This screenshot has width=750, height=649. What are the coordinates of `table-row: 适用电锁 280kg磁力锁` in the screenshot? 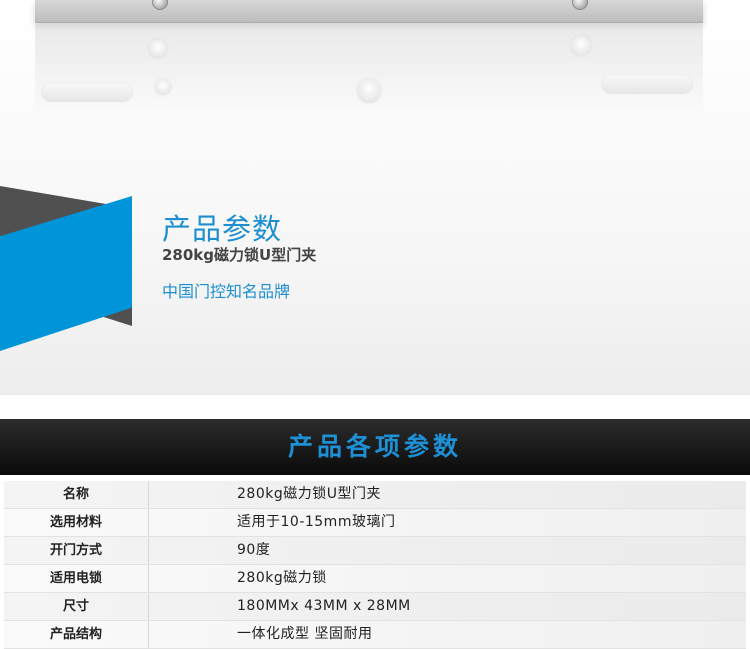 It's located at (375, 579).